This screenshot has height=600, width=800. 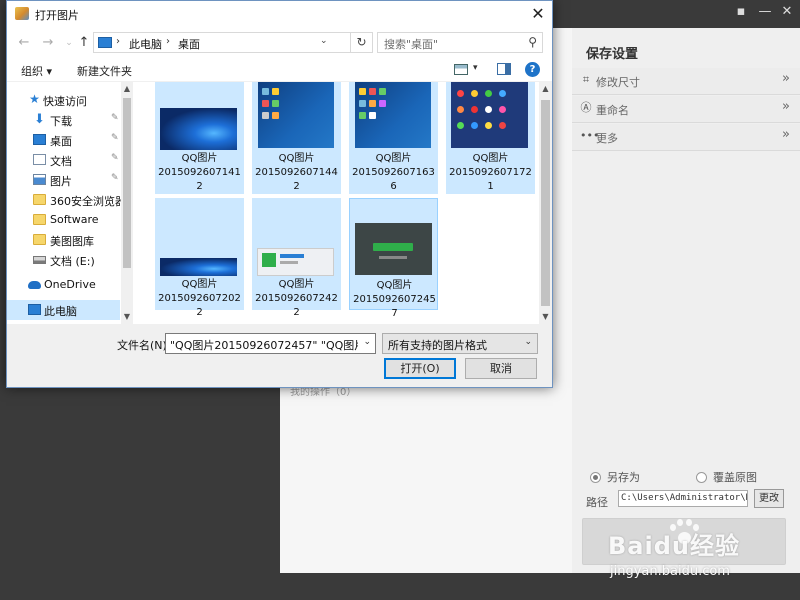 What do you see at coordinates (34, 99) in the screenshot?
I see `star-icon: ★` at bounding box center [34, 99].